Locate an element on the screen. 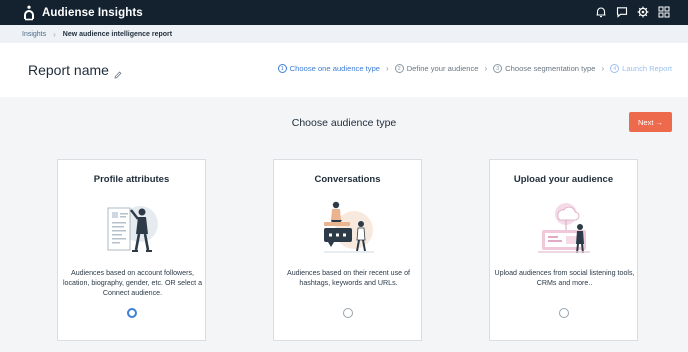 The height and width of the screenshot is (352, 688). step-number: 1 is located at coordinates (282, 68).